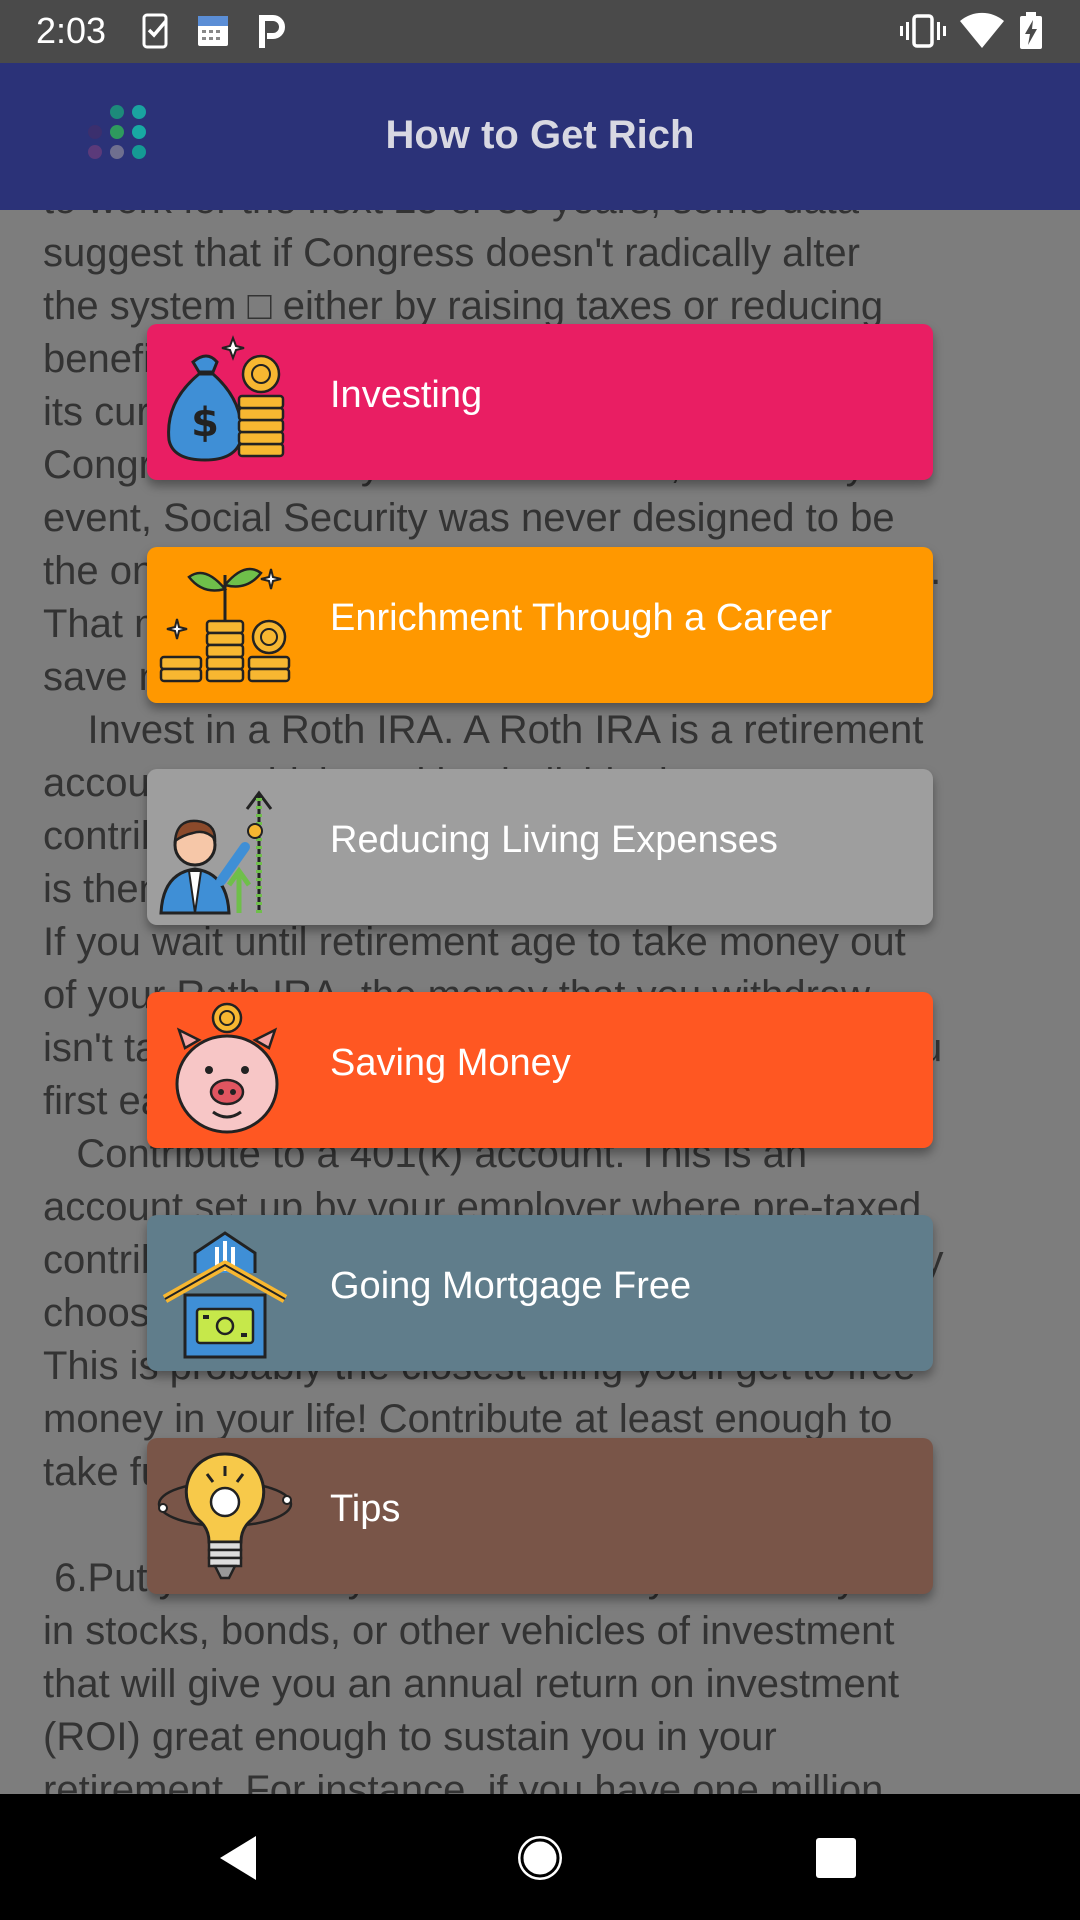 Image resolution: width=1080 pixels, height=1920 pixels. What do you see at coordinates (71, 30) in the screenshot?
I see `status-time: 2:03` at bounding box center [71, 30].